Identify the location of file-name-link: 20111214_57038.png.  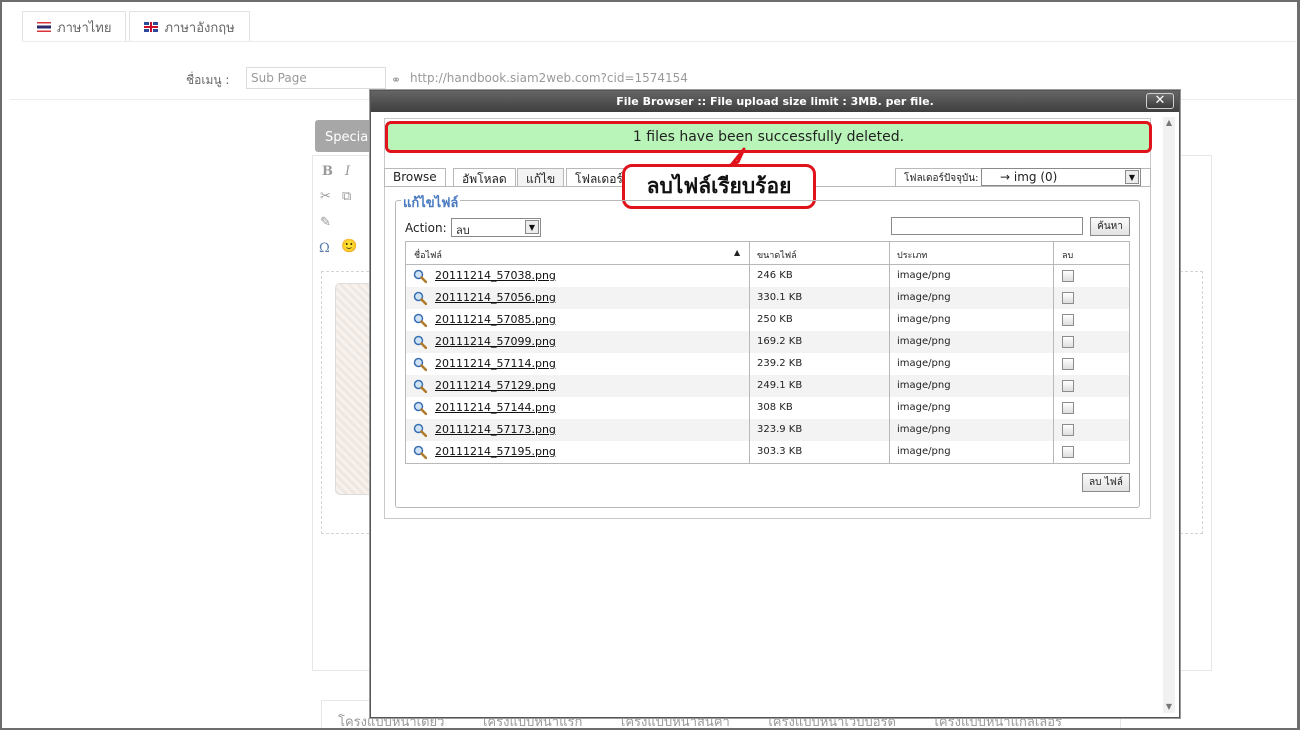
(495, 275).